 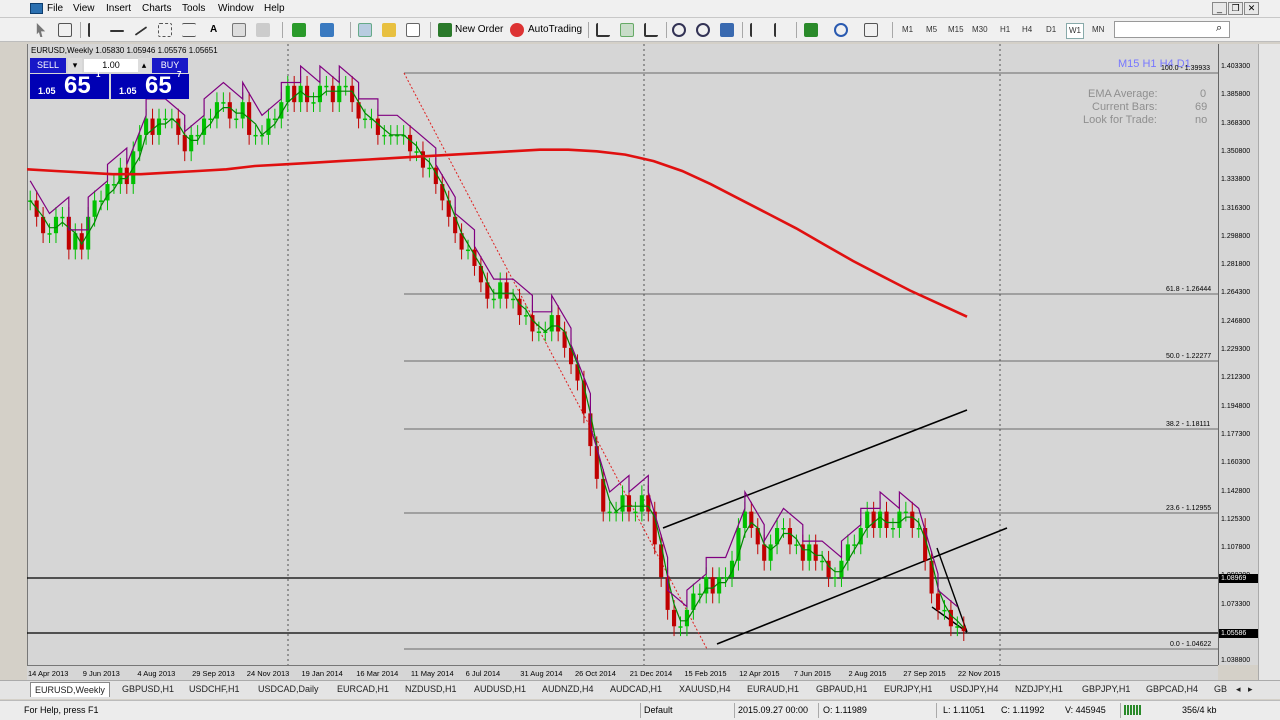 What do you see at coordinates (84, 8) in the screenshot?
I see `menu-view: View` at bounding box center [84, 8].